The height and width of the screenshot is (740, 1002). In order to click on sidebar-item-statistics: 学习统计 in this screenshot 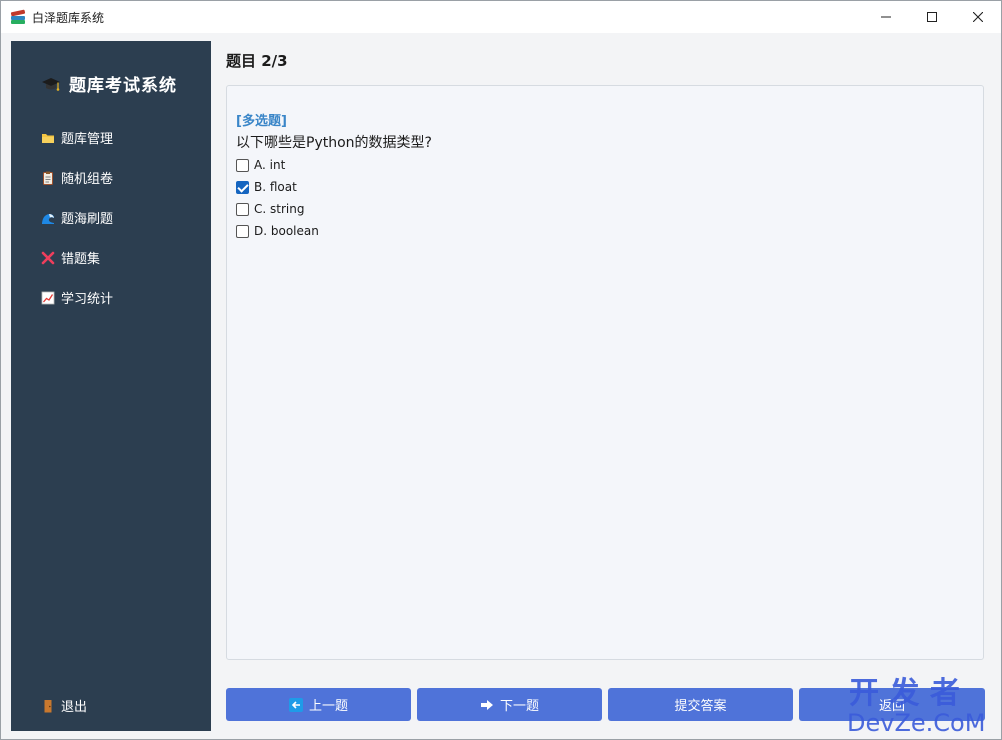, I will do `click(77, 297)`.